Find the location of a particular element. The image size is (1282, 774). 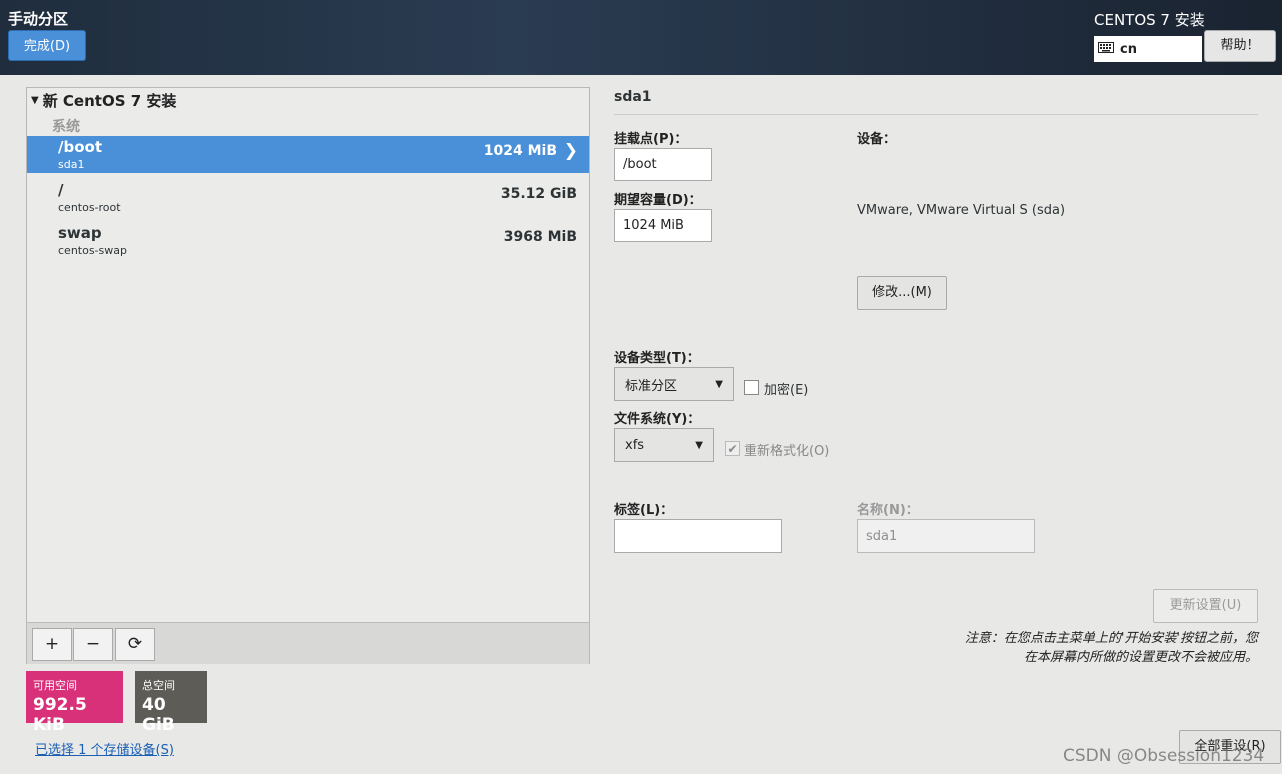

filesystem-label: 文件系统(Y)： is located at coordinates (657, 419).